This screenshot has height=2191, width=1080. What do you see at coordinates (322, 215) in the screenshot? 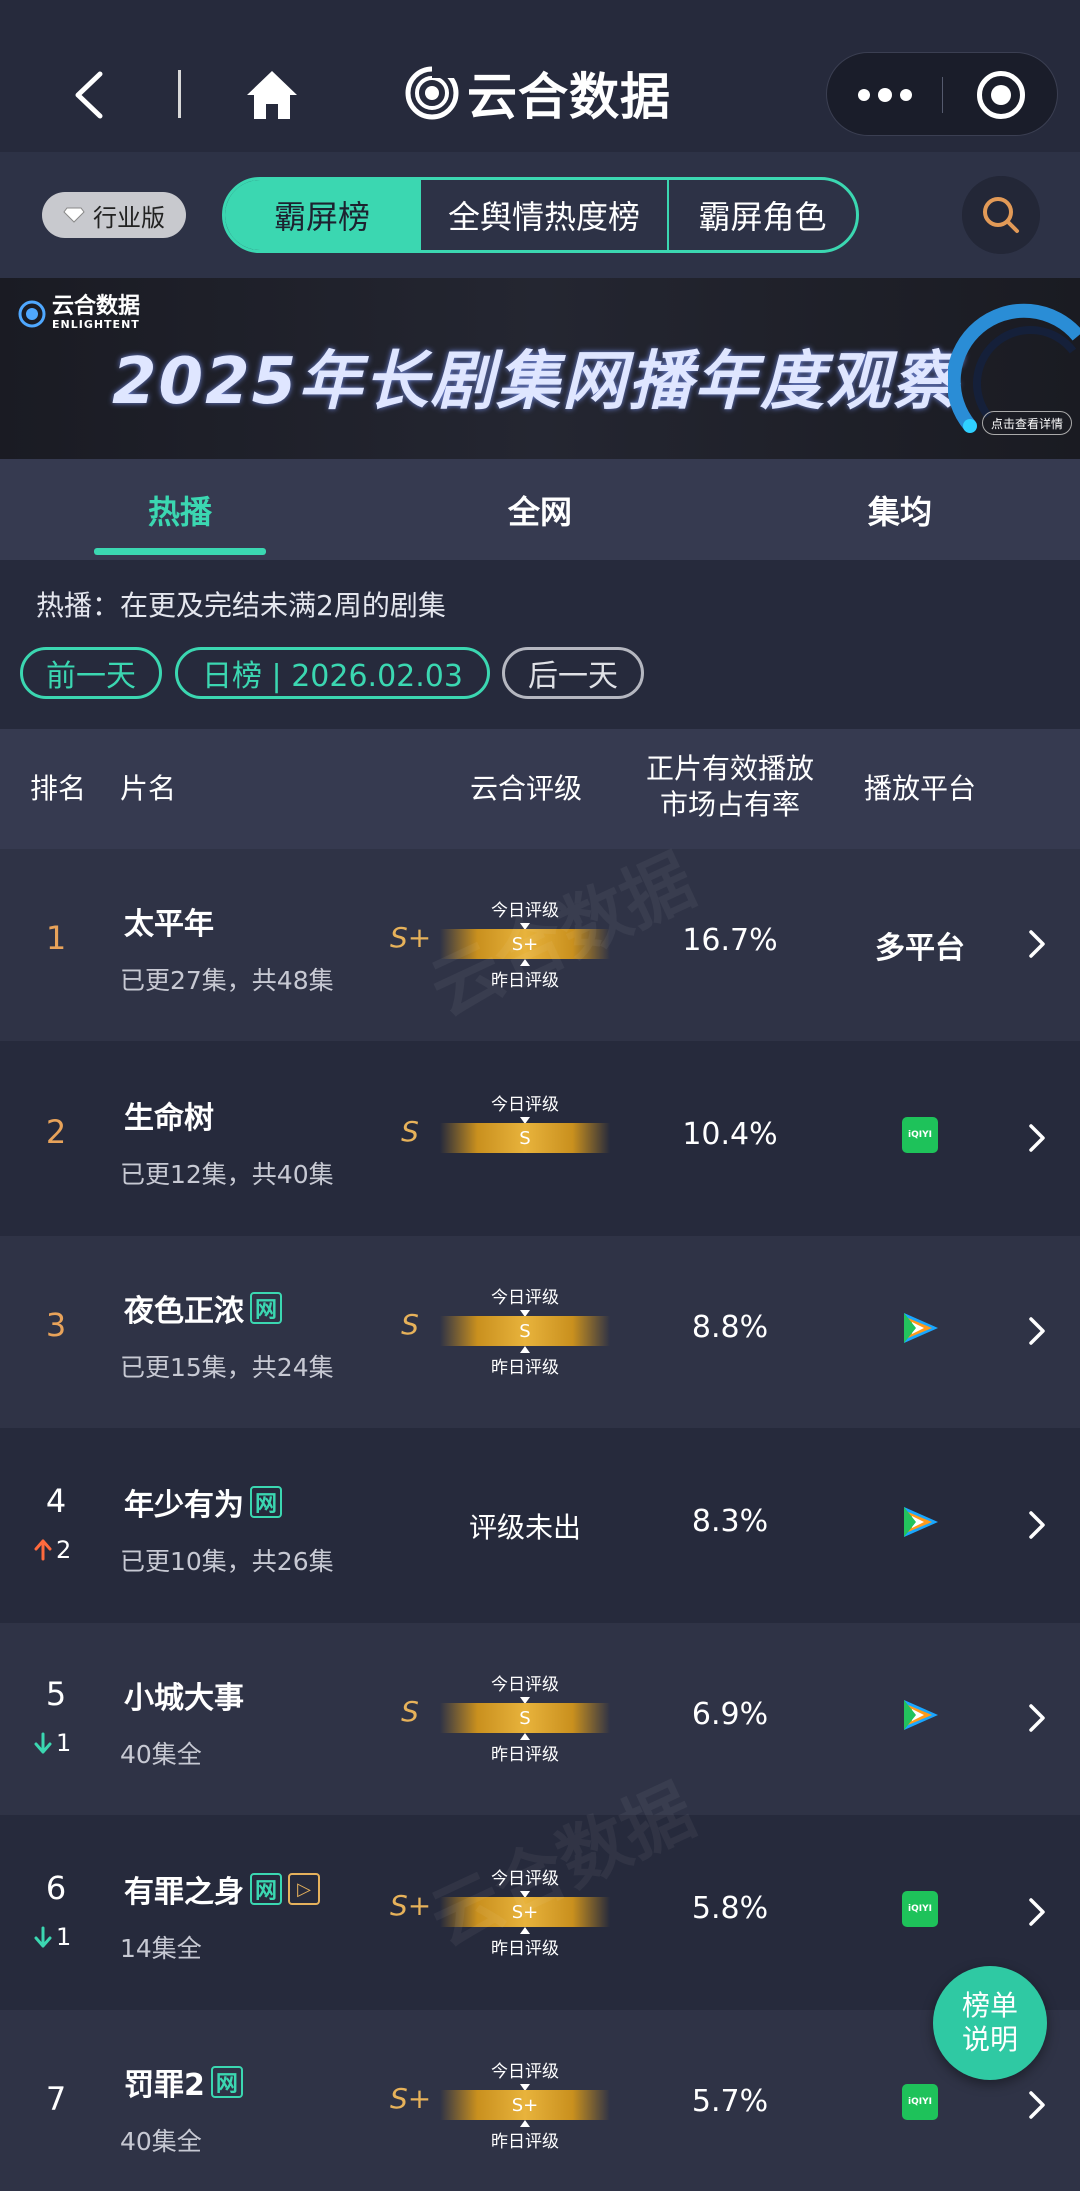
I see `tab-bapingbang: 霸屏榜` at bounding box center [322, 215].